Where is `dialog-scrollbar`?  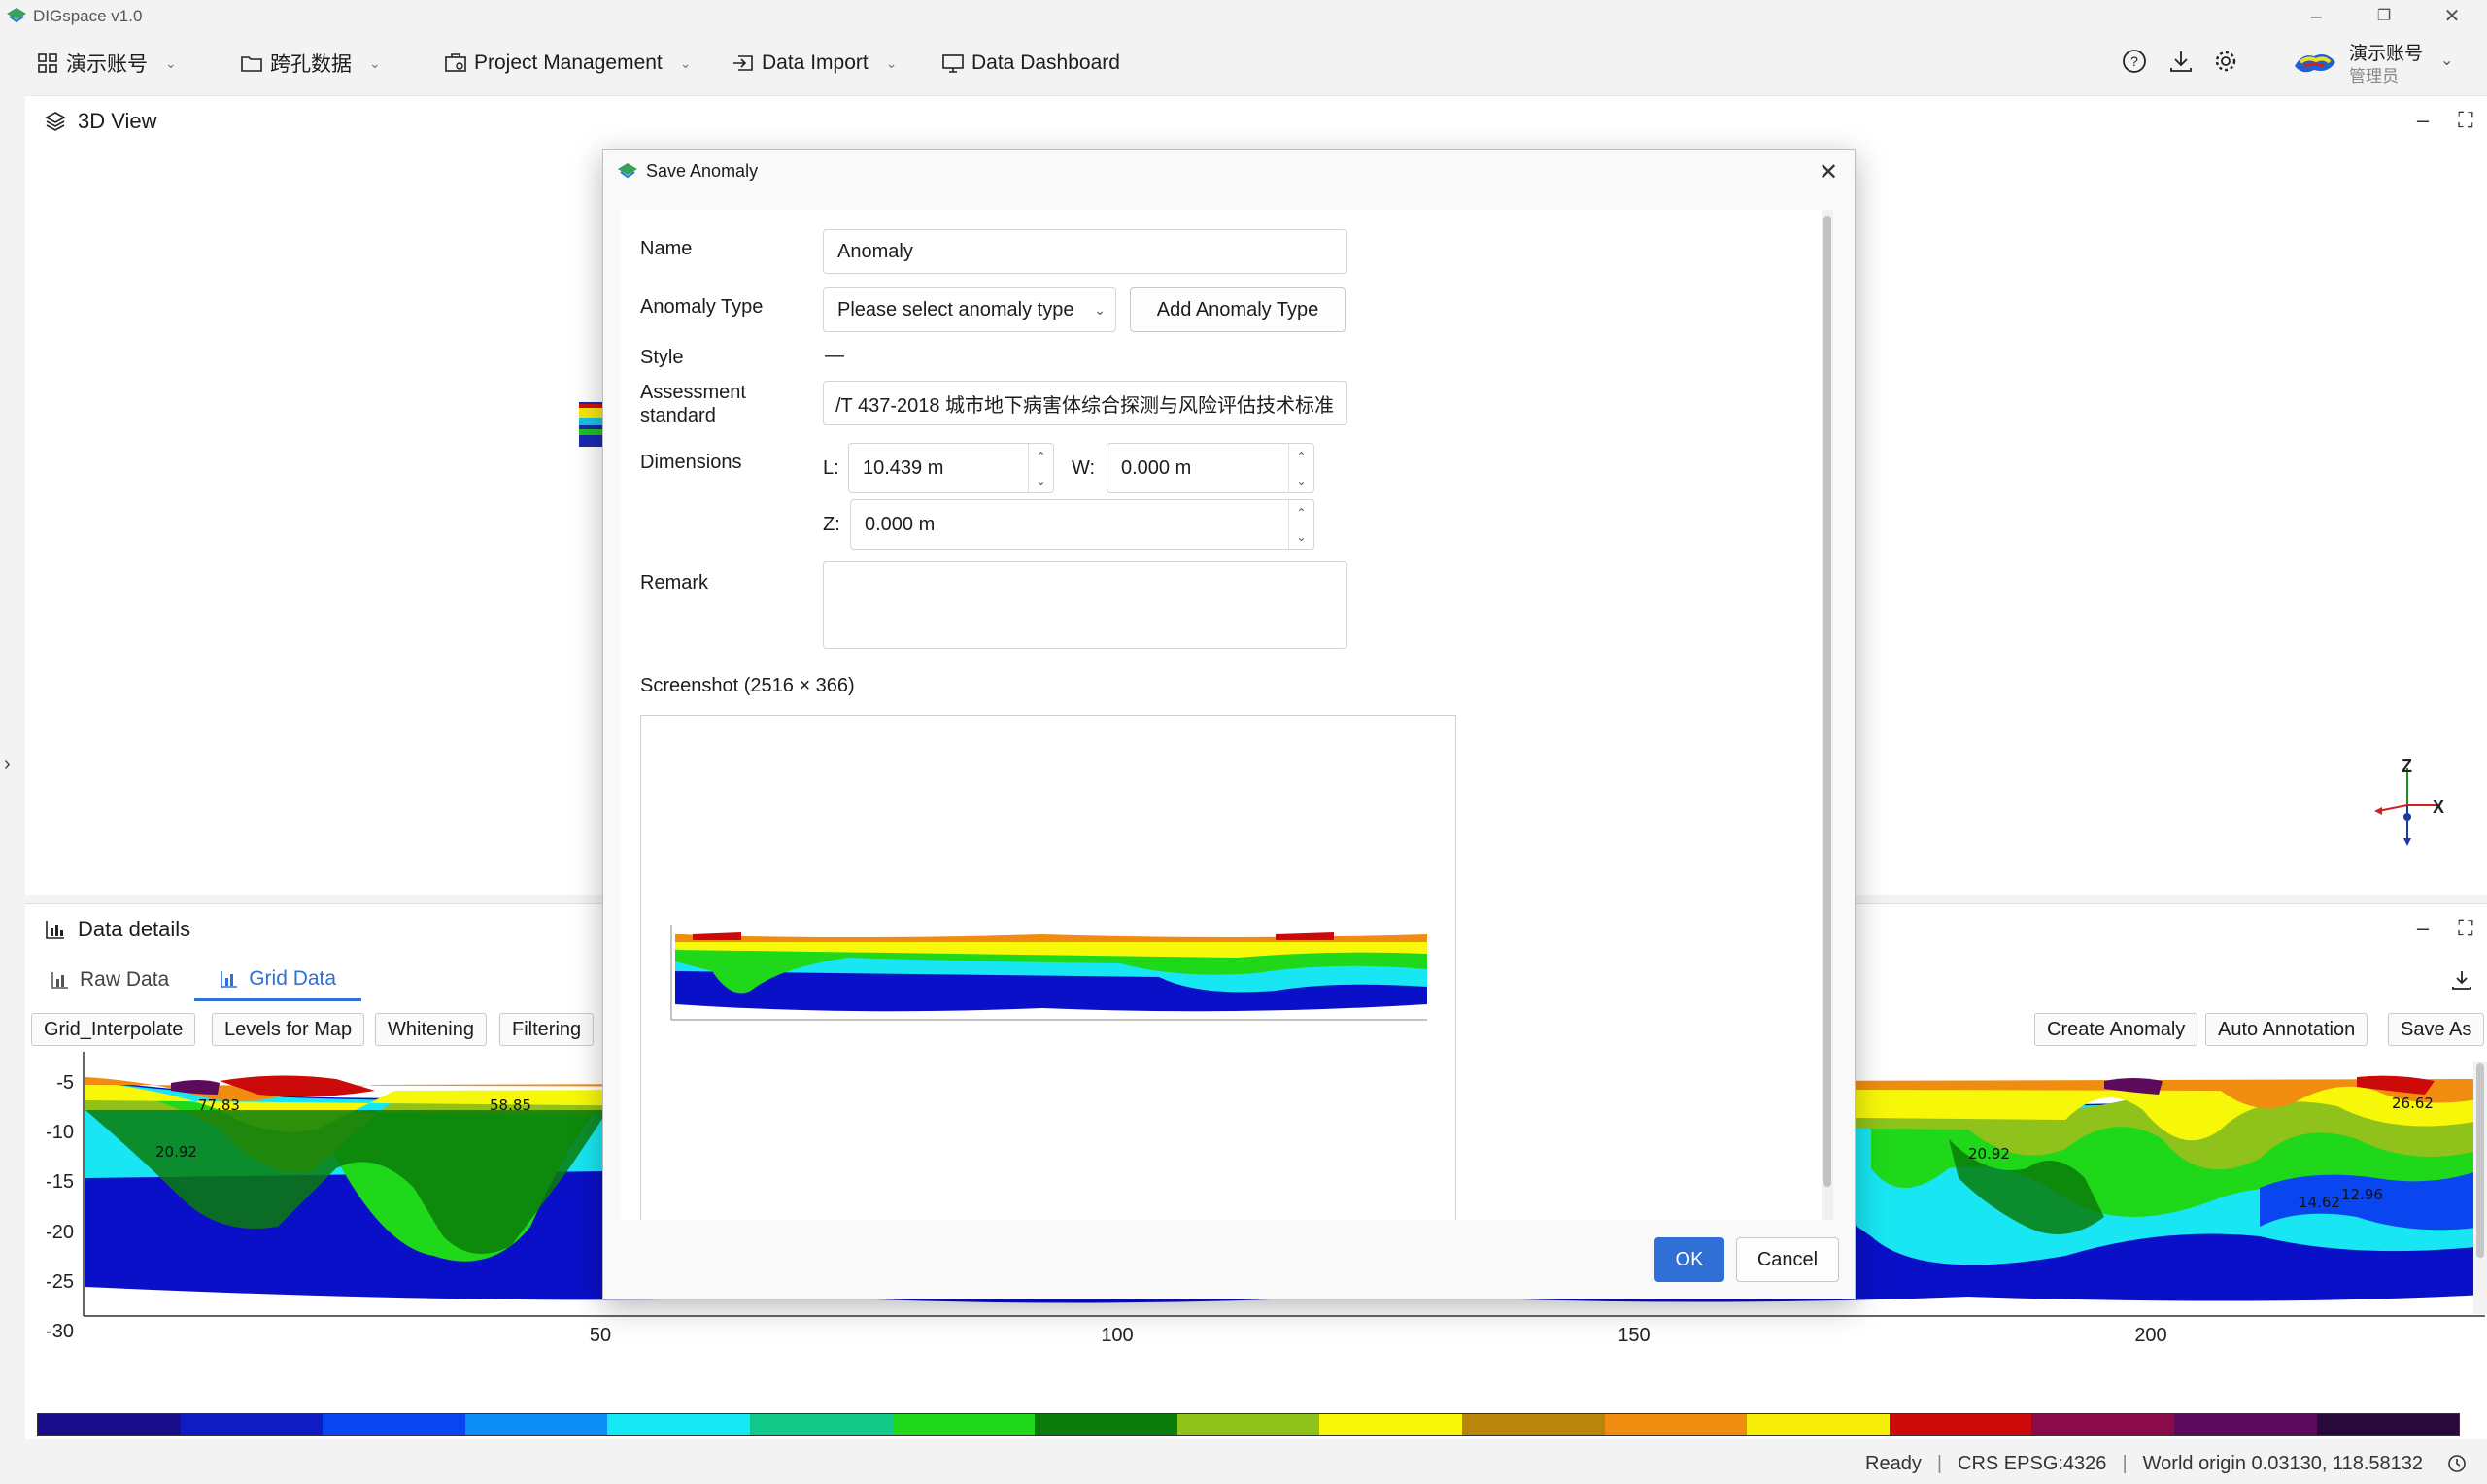 dialog-scrollbar is located at coordinates (1827, 715).